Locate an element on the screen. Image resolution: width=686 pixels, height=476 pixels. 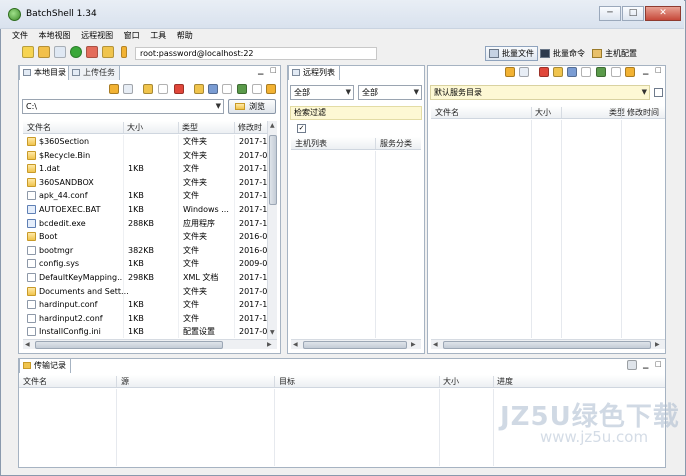
table-row: config.sys 1KB 文件 2009-0 is located at coordinates (145, 264).